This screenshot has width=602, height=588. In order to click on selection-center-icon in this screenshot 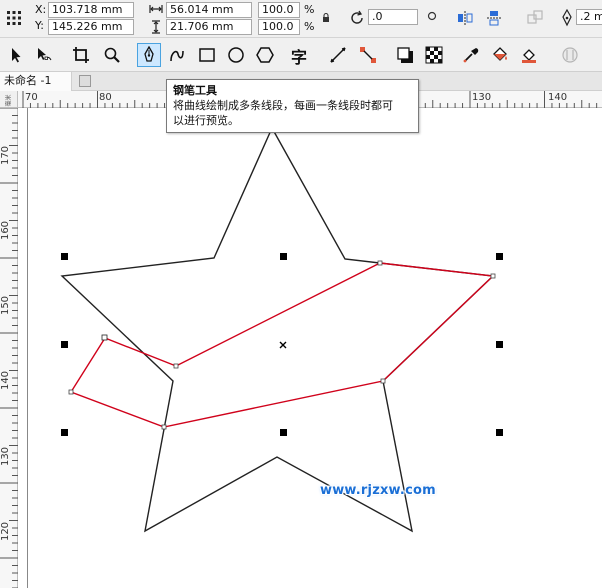, I will do `click(283, 345)`.